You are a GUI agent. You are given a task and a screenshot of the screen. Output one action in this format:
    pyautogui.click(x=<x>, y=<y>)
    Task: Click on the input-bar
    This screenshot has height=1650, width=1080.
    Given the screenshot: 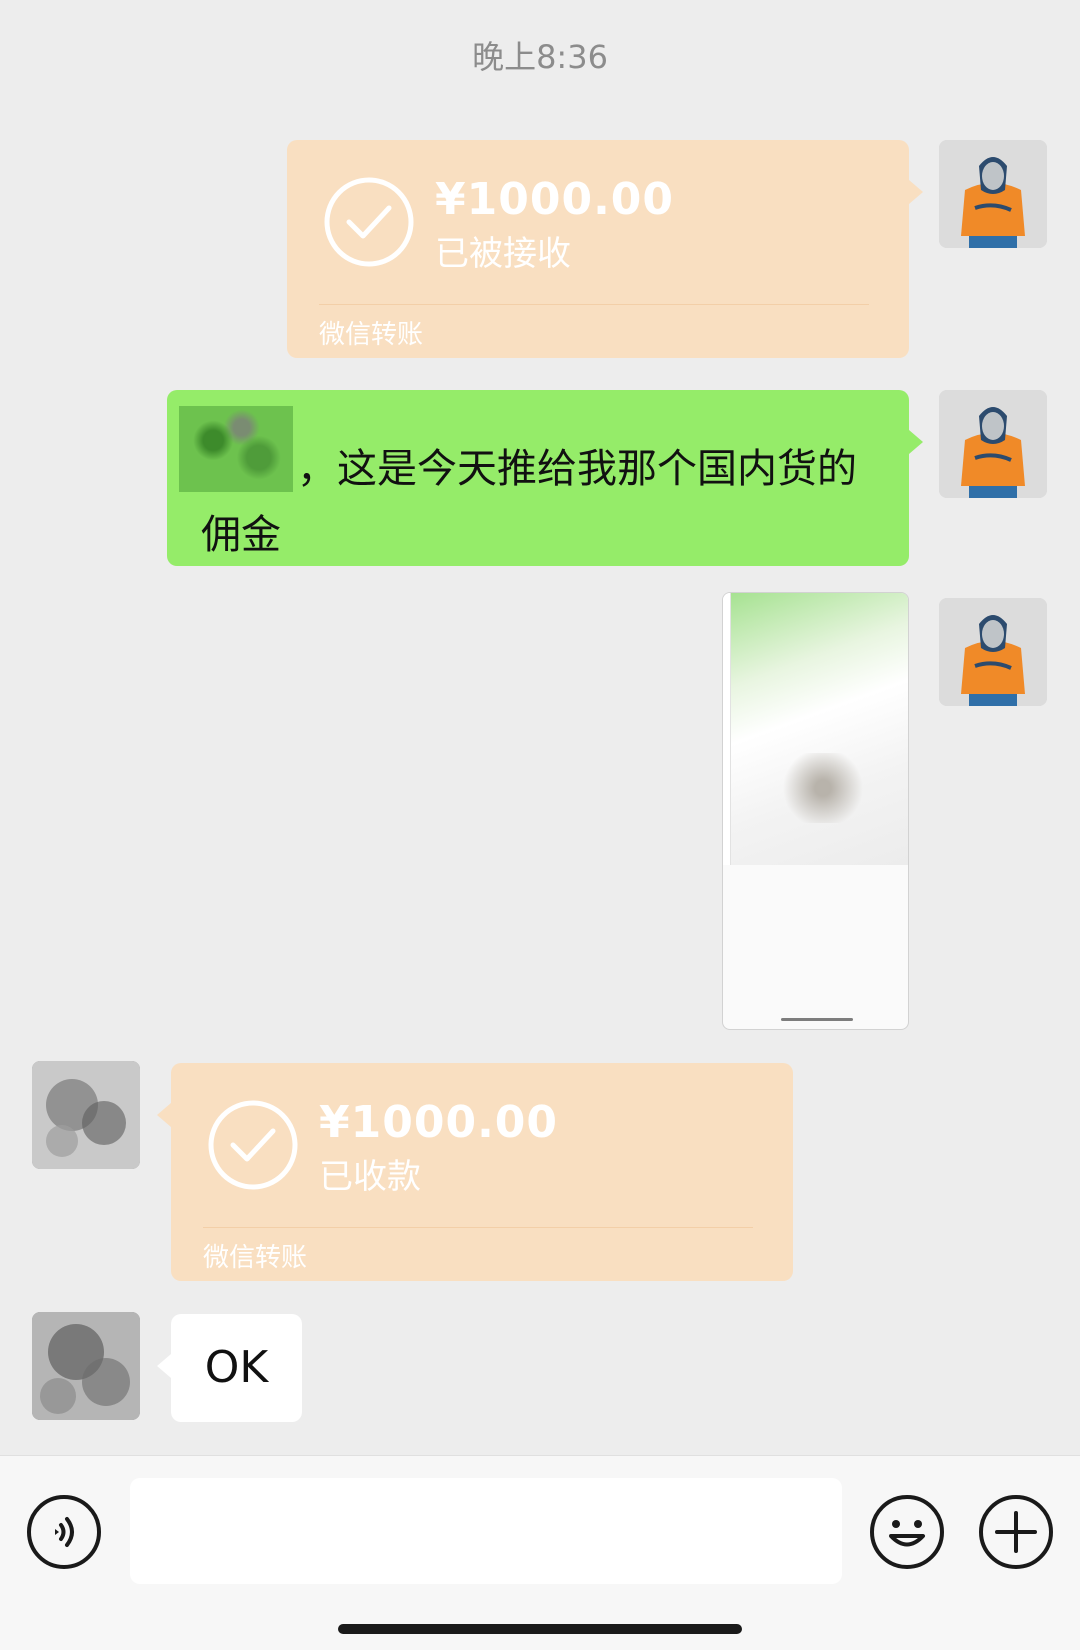 What is the action you would take?
    pyautogui.click(x=540, y=1552)
    